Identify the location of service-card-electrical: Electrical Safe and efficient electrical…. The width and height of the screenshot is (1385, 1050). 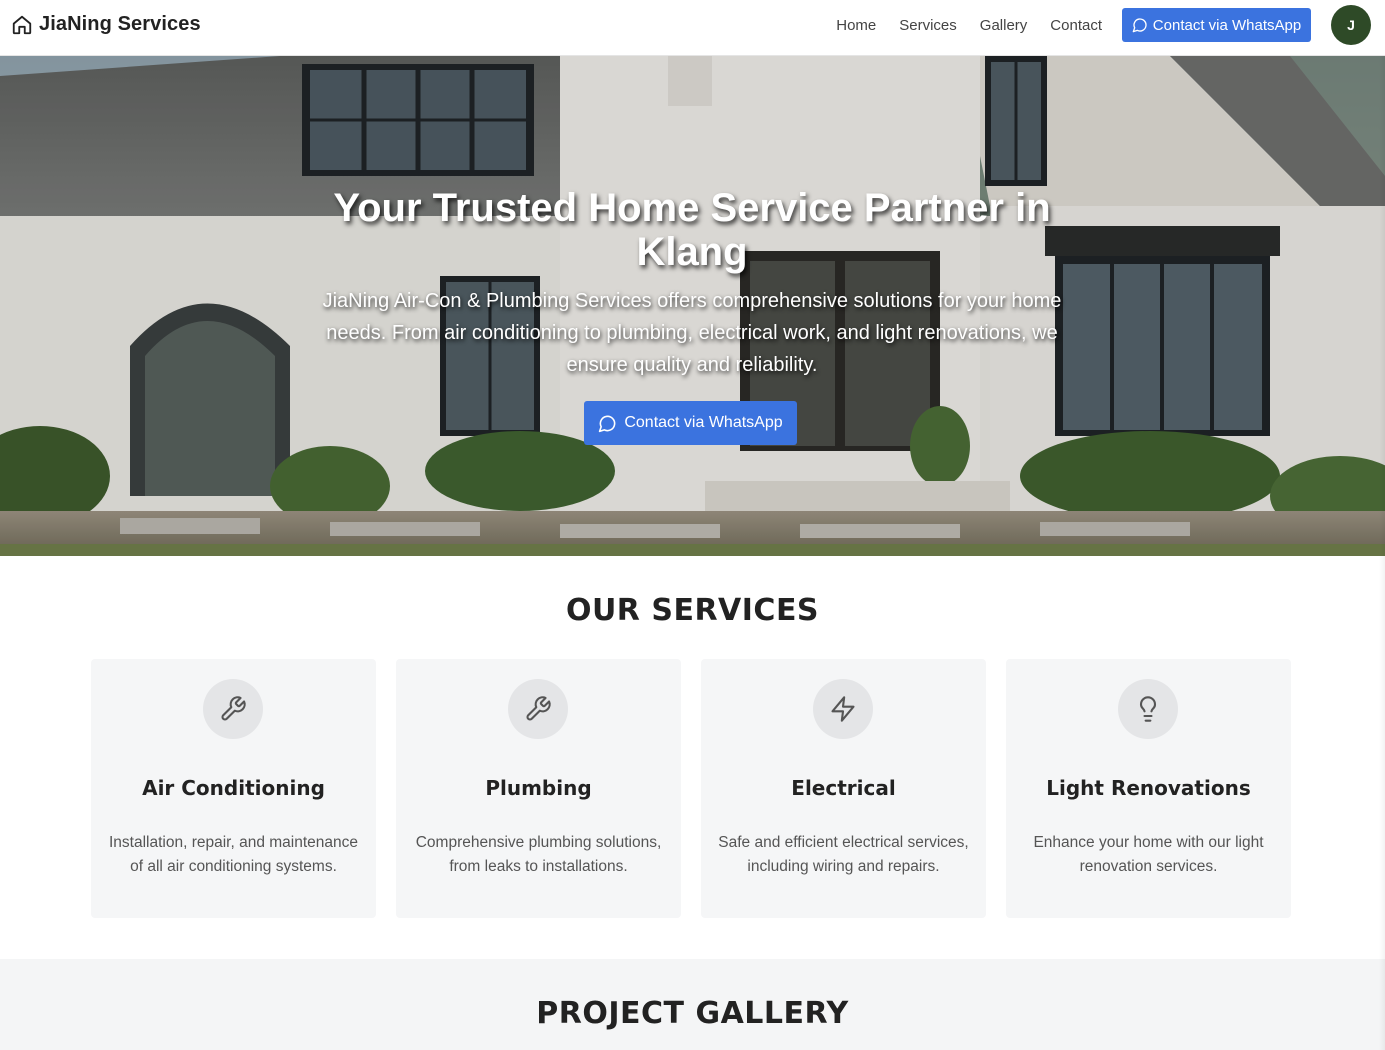
(843, 788).